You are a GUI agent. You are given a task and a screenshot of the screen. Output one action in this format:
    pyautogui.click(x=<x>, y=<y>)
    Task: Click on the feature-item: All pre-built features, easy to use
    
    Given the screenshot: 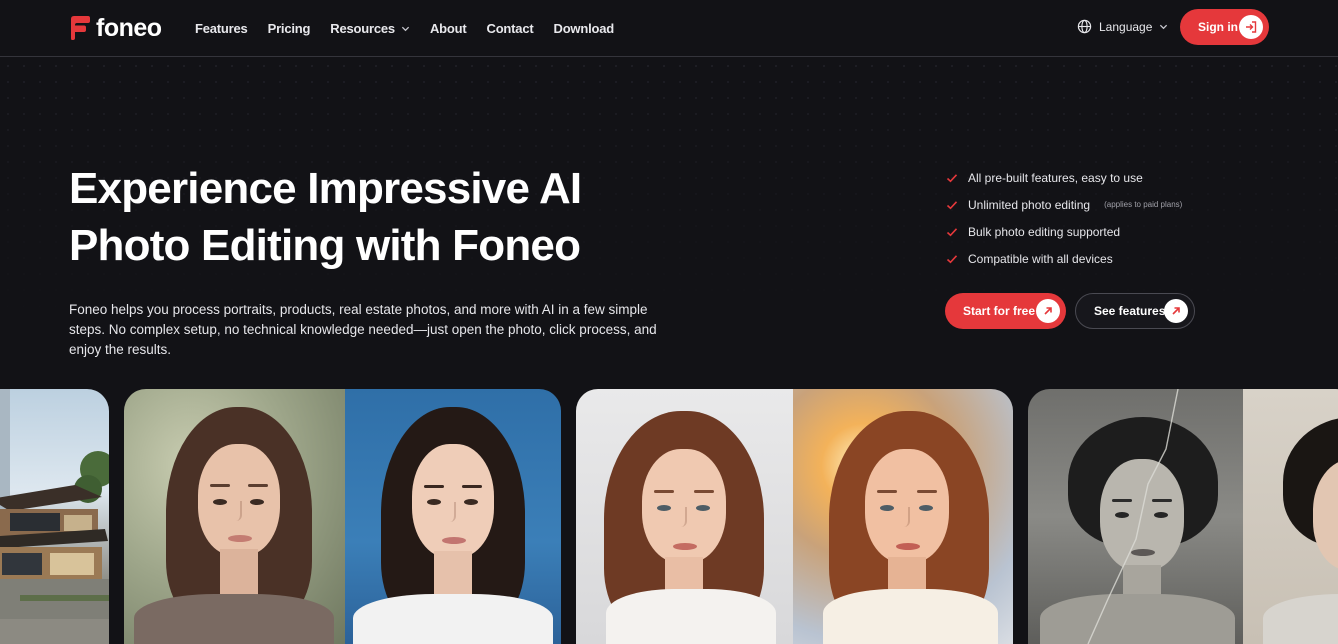 What is the action you would take?
    pyautogui.click(x=1064, y=177)
    